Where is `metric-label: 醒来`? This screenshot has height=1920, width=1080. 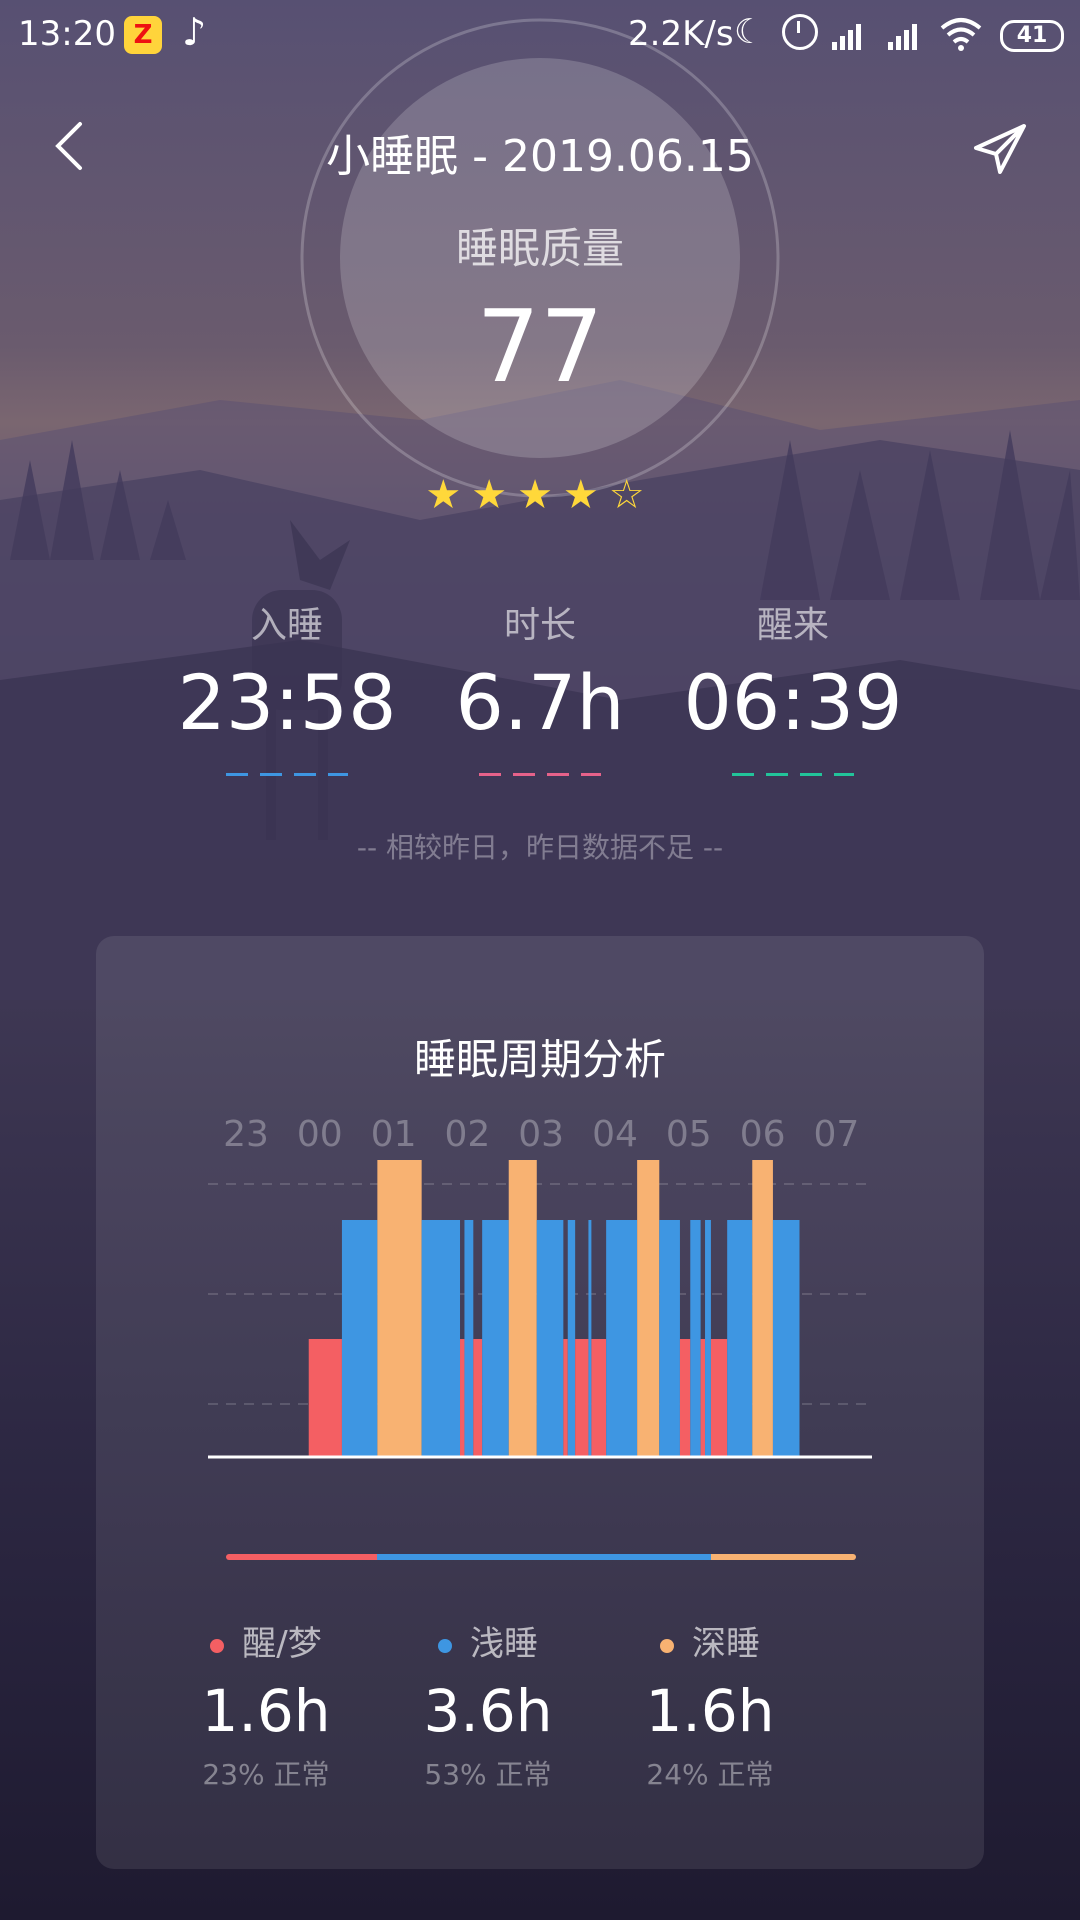
metric-label: 醒来 is located at coordinates (792, 625).